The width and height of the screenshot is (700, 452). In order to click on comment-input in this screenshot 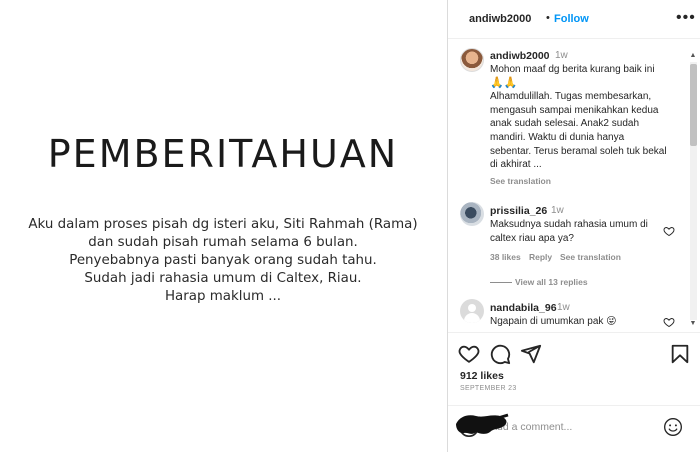, I will do `click(570, 427)`.